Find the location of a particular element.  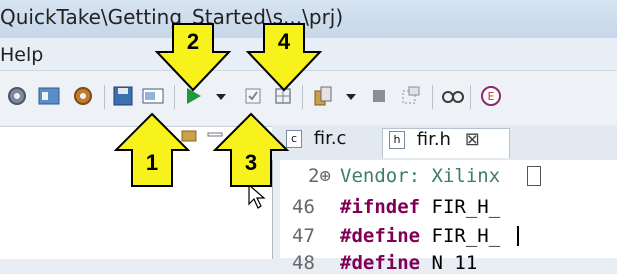

tab-label: fir.c is located at coordinates (330, 138).